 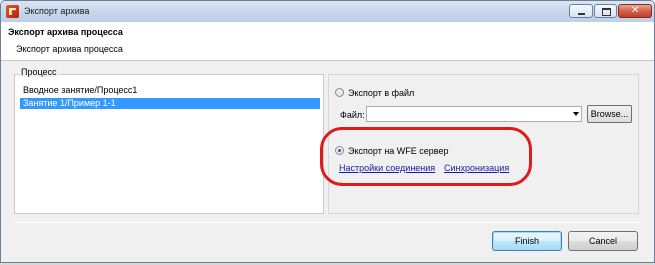 I want to click on list-item-selected: Занятие 1/Пример 1-1, so click(x=170, y=103).